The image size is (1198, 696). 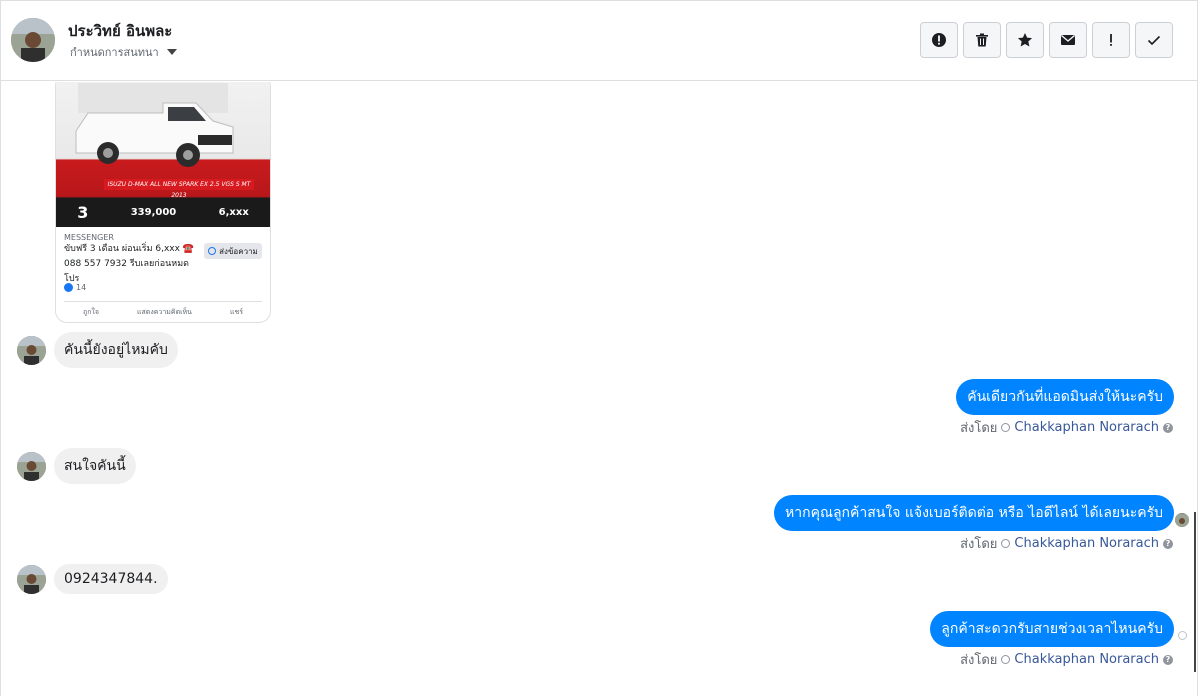 I want to click on seen-avatar-icon, so click(x=1182, y=520).